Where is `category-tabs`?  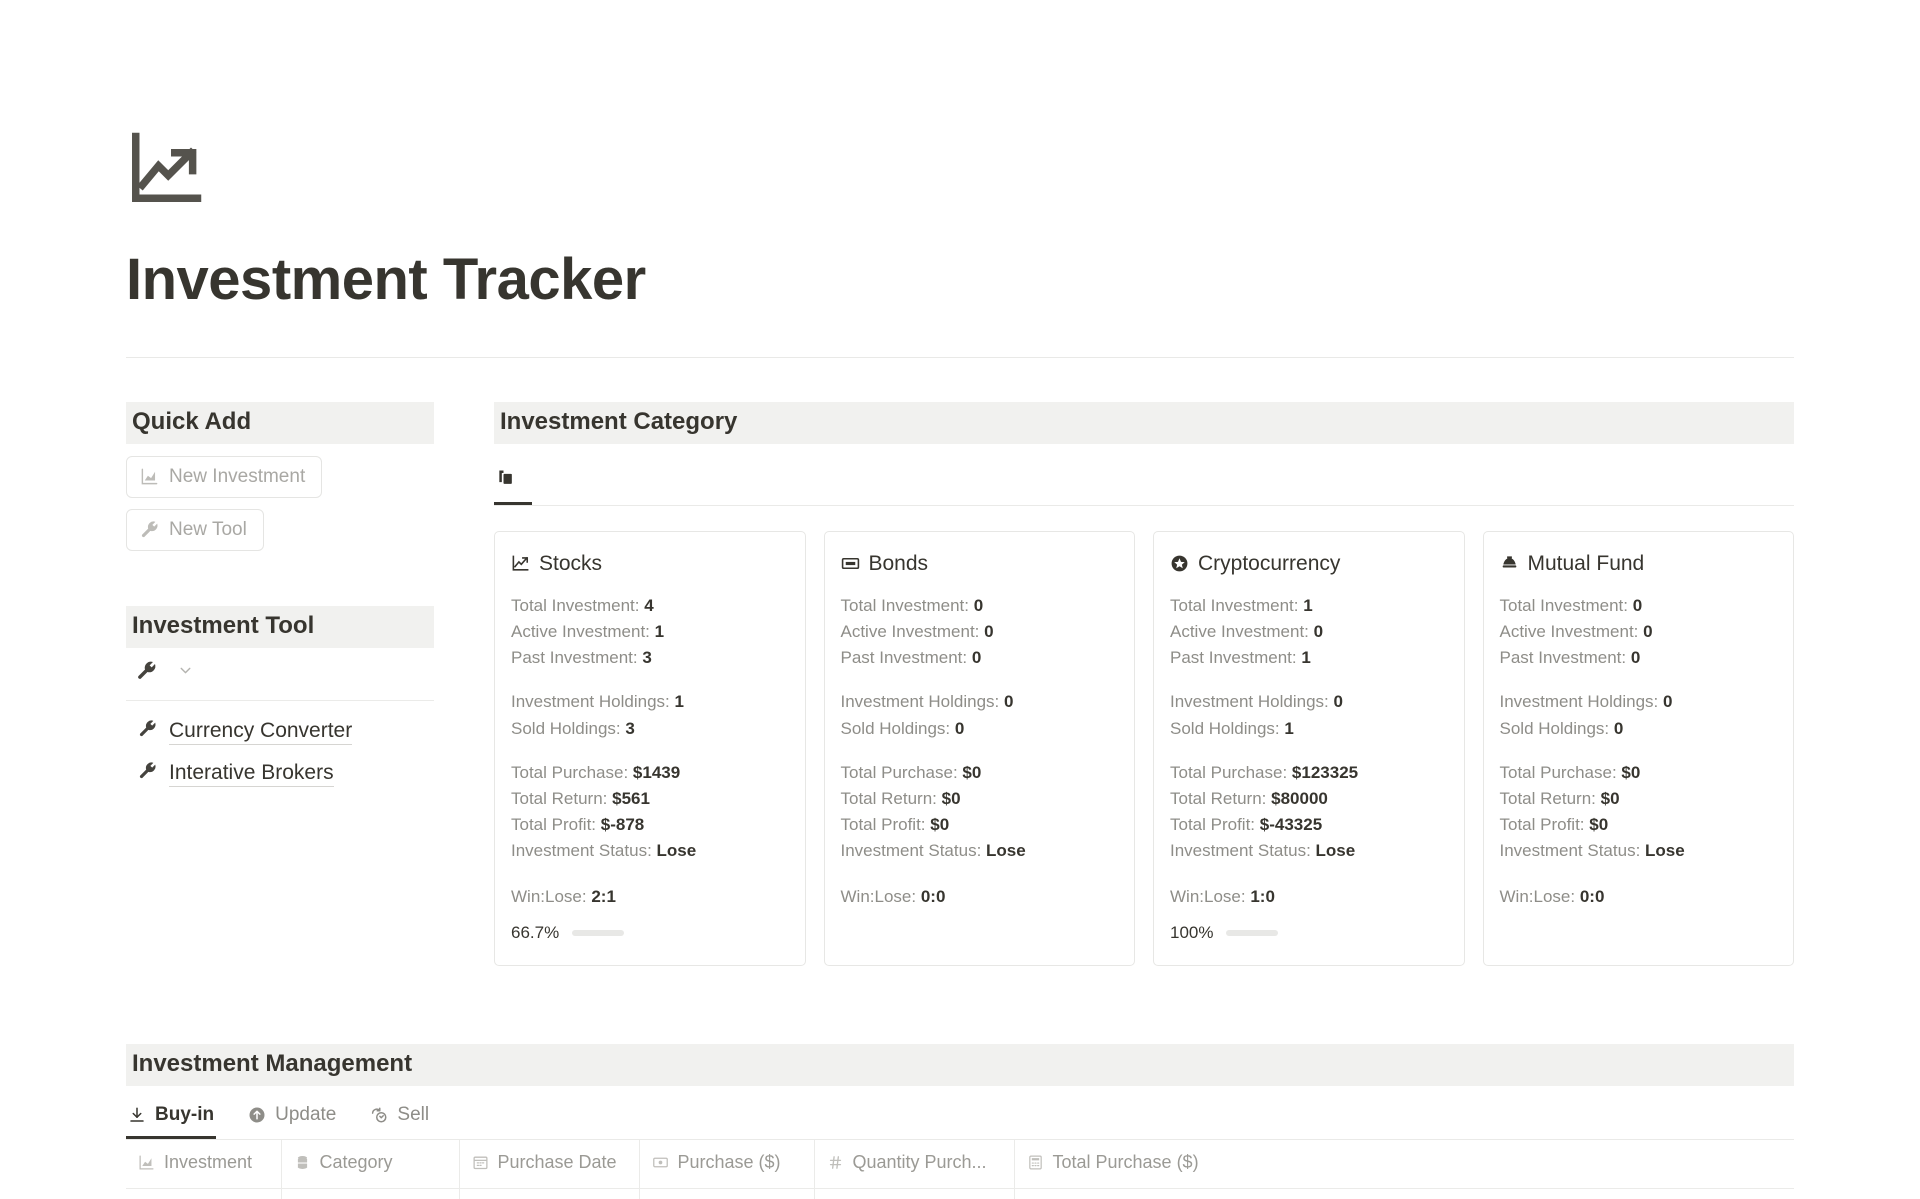 category-tabs is located at coordinates (1144, 482).